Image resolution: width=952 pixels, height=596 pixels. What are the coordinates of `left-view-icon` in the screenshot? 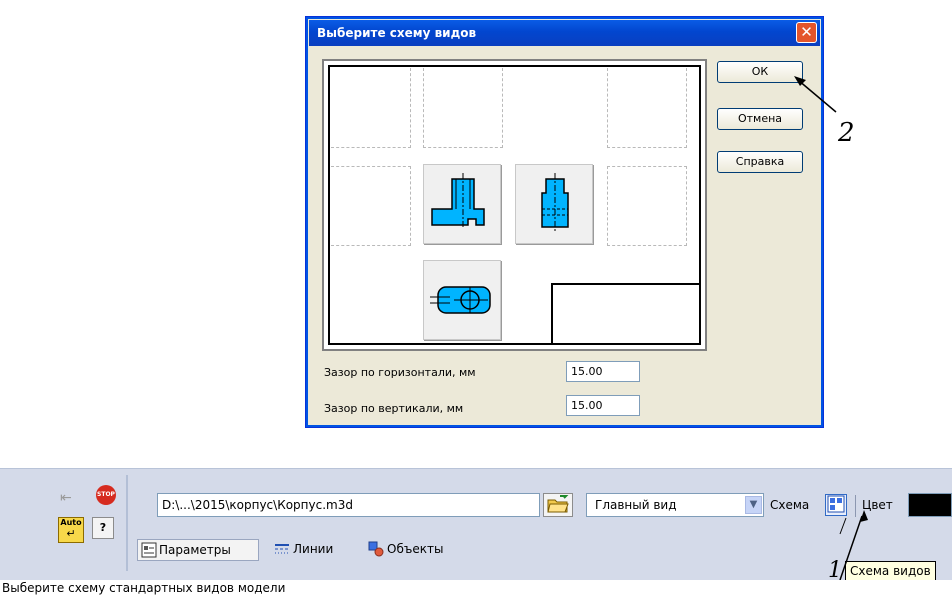 It's located at (555, 202).